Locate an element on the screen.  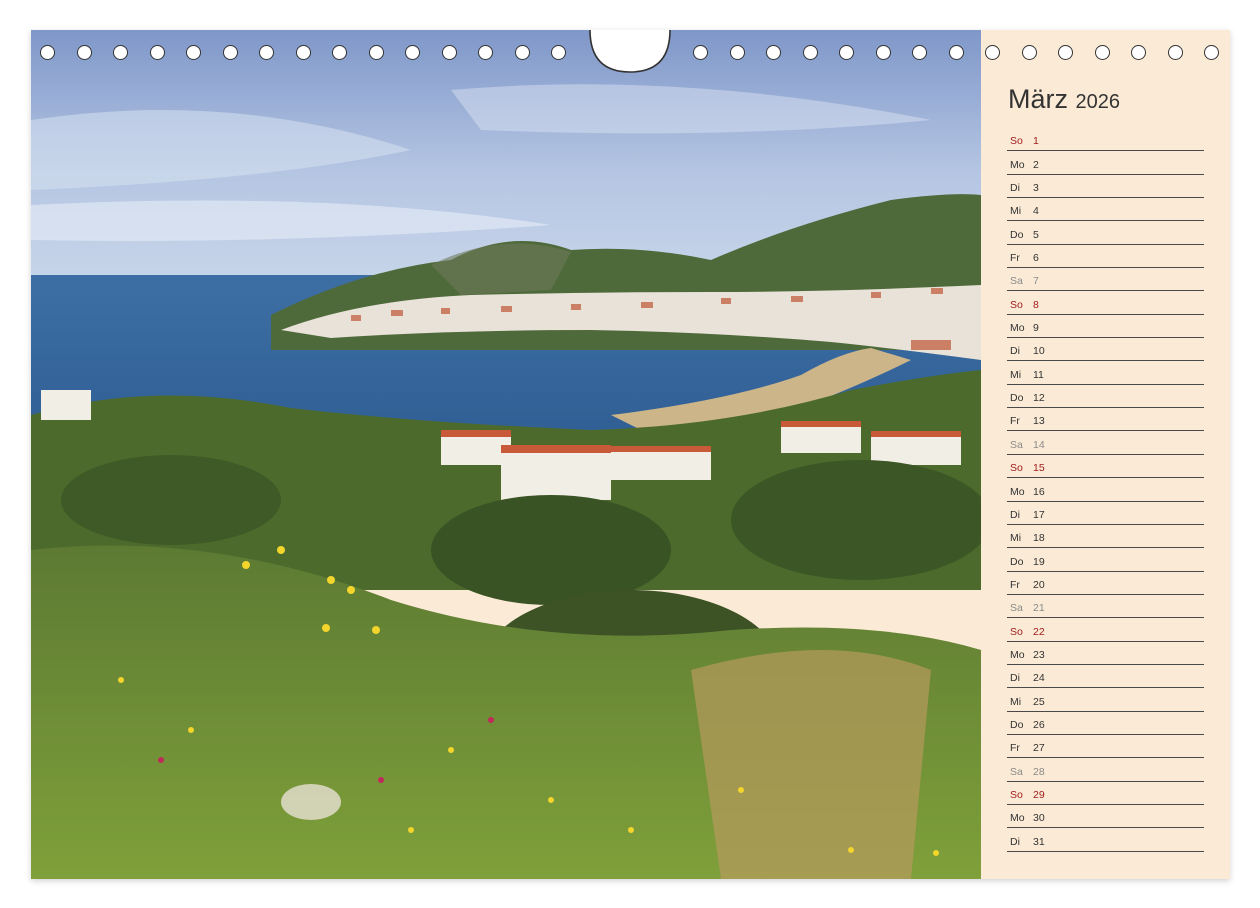
day-number: 13 is located at coordinates (1039, 421).